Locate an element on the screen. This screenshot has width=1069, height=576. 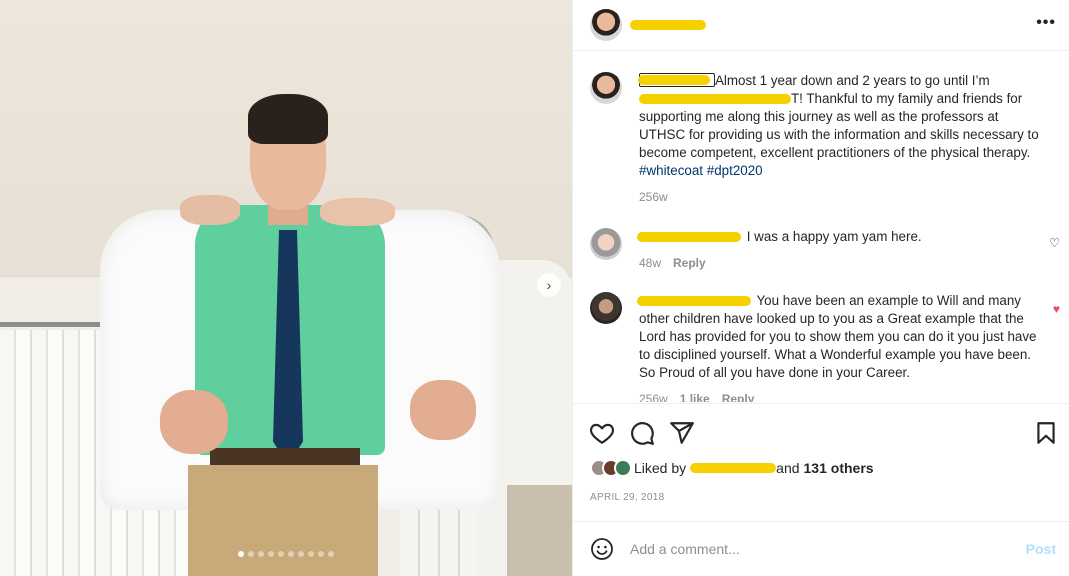
post-button: Post is located at coordinates (1041, 549).